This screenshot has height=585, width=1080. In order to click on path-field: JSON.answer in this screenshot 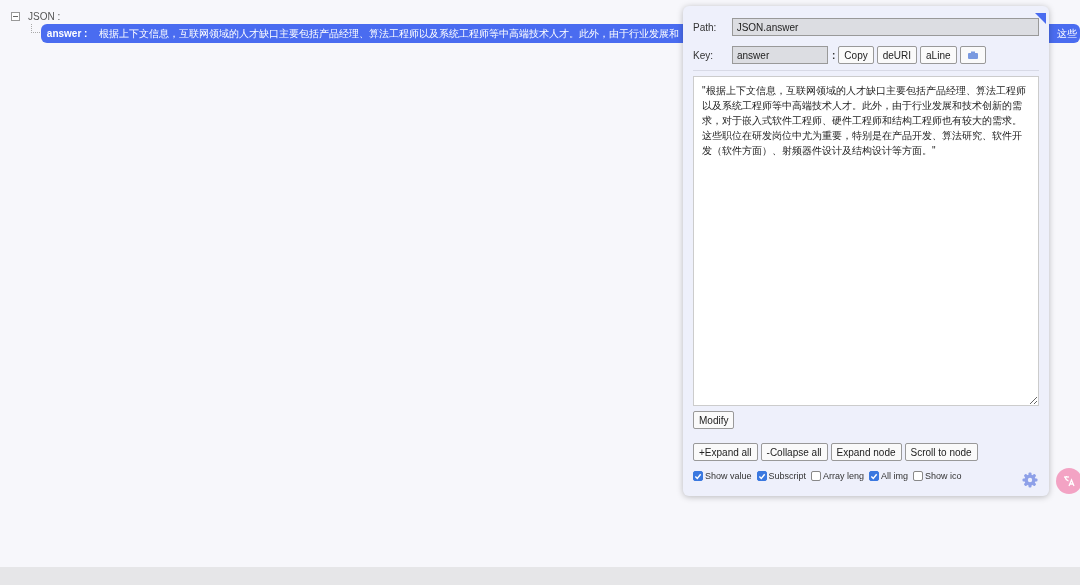, I will do `click(885, 27)`.